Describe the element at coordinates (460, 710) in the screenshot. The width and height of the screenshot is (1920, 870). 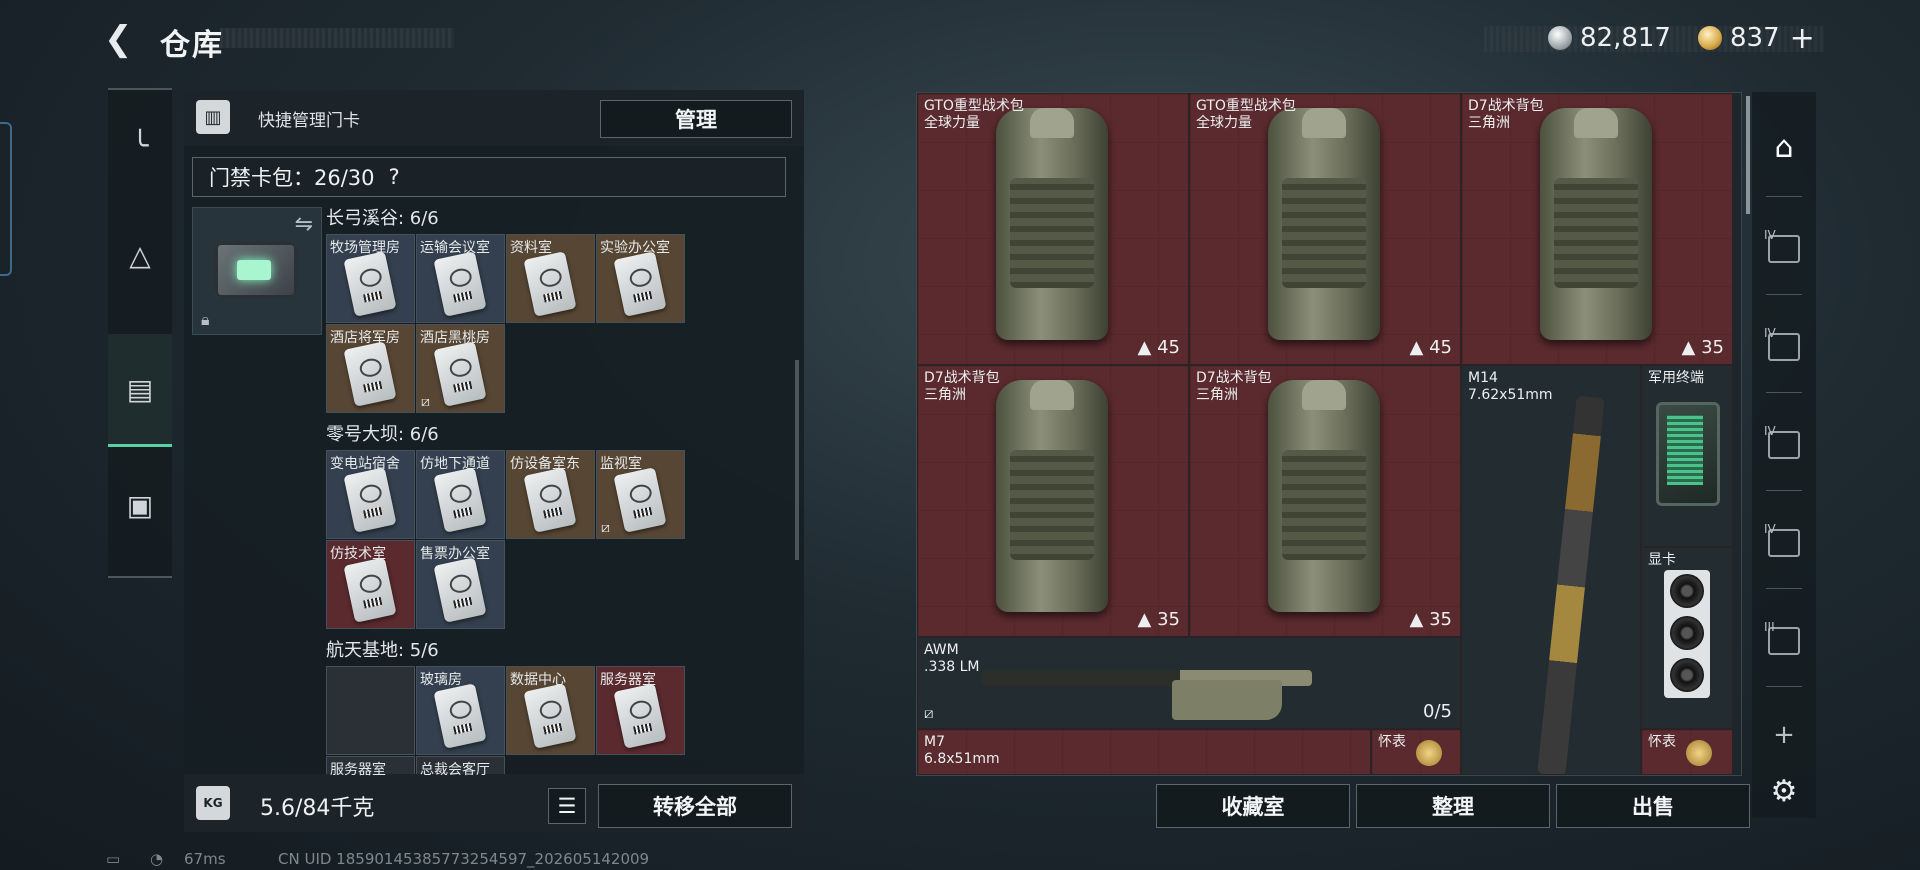
I see `keycard-item: 玻璃房` at that location.